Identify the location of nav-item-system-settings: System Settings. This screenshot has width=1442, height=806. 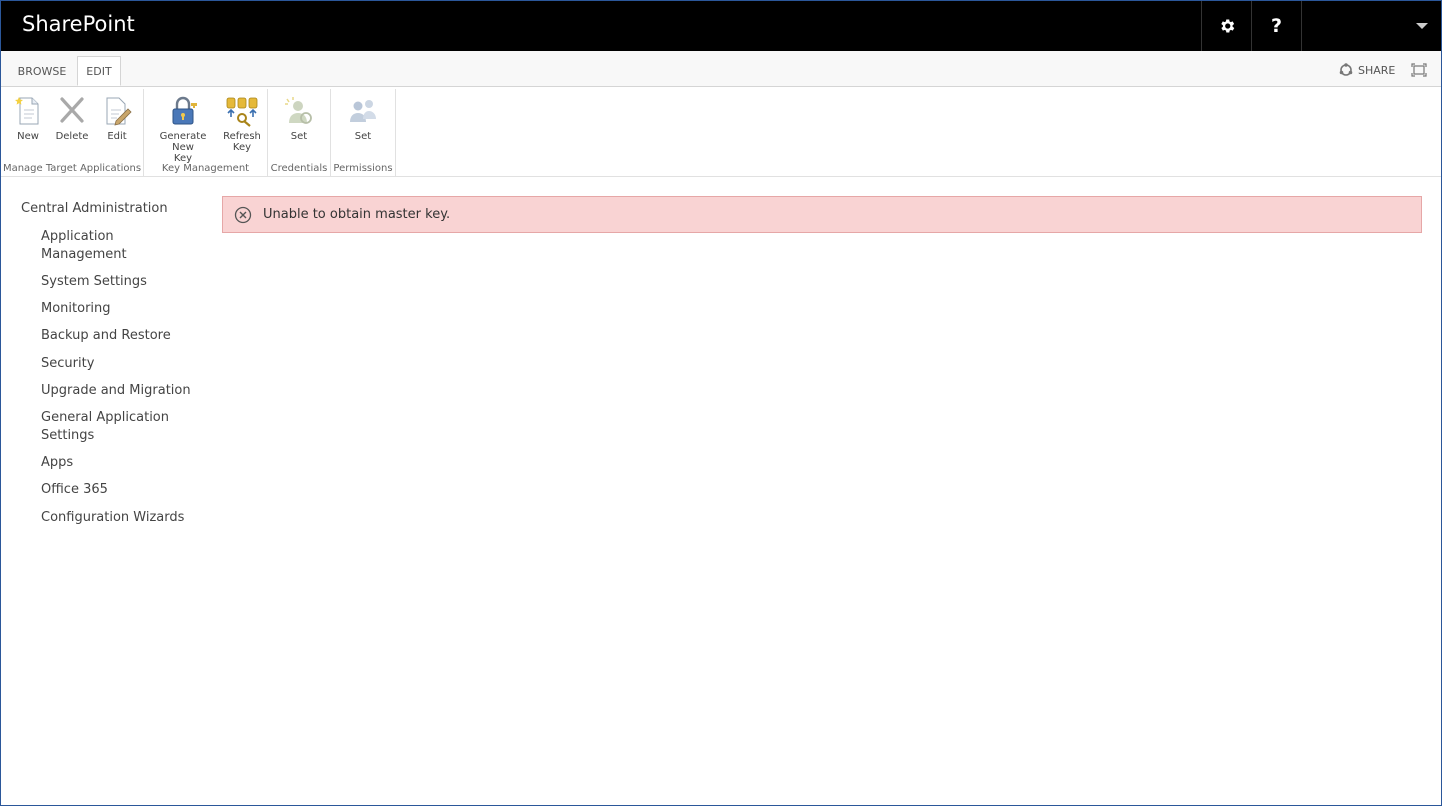
(116, 282).